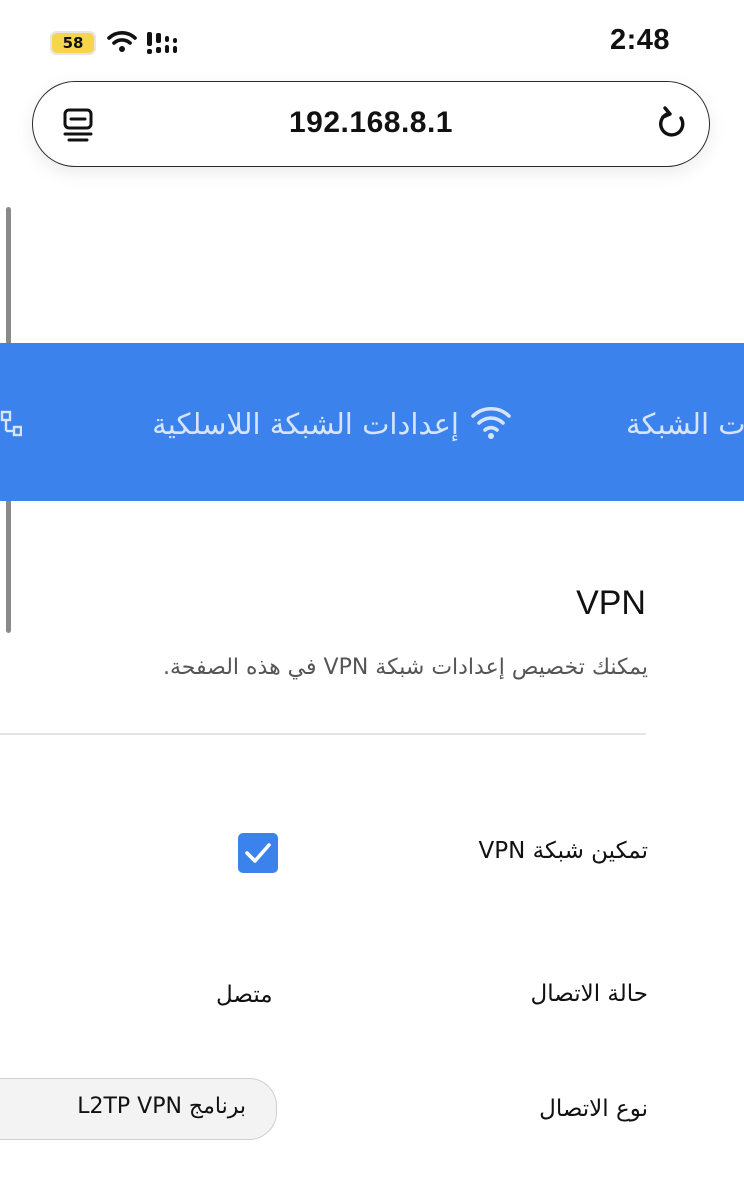  What do you see at coordinates (593, 1109) in the screenshot?
I see `connection-type-label: نوع الاتصال` at bounding box center [593, 1109].